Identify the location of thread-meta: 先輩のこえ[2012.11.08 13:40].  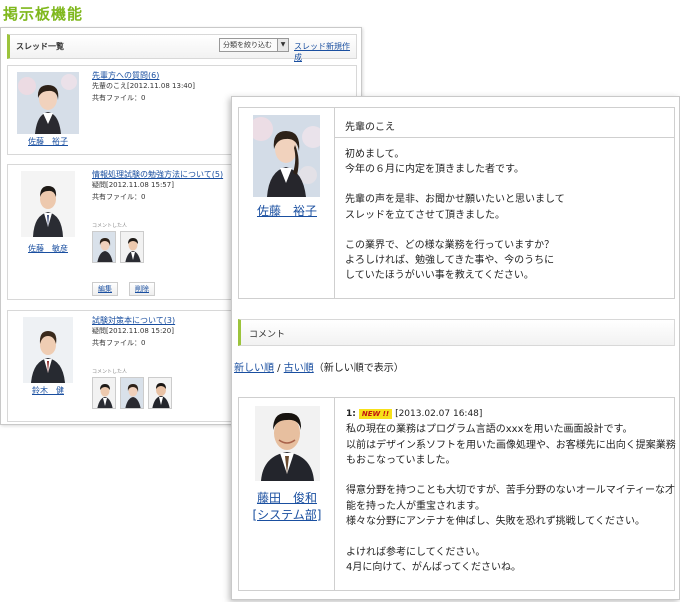
(143, 86).